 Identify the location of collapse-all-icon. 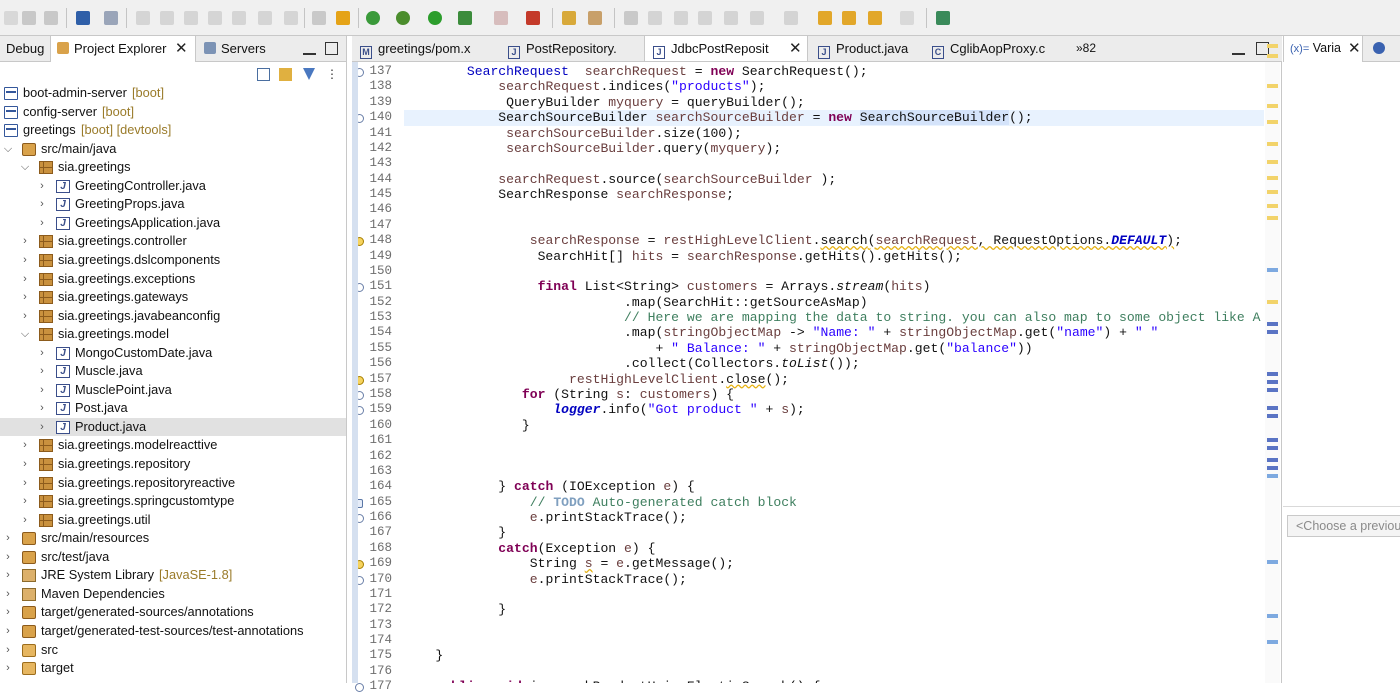
(263, 74).